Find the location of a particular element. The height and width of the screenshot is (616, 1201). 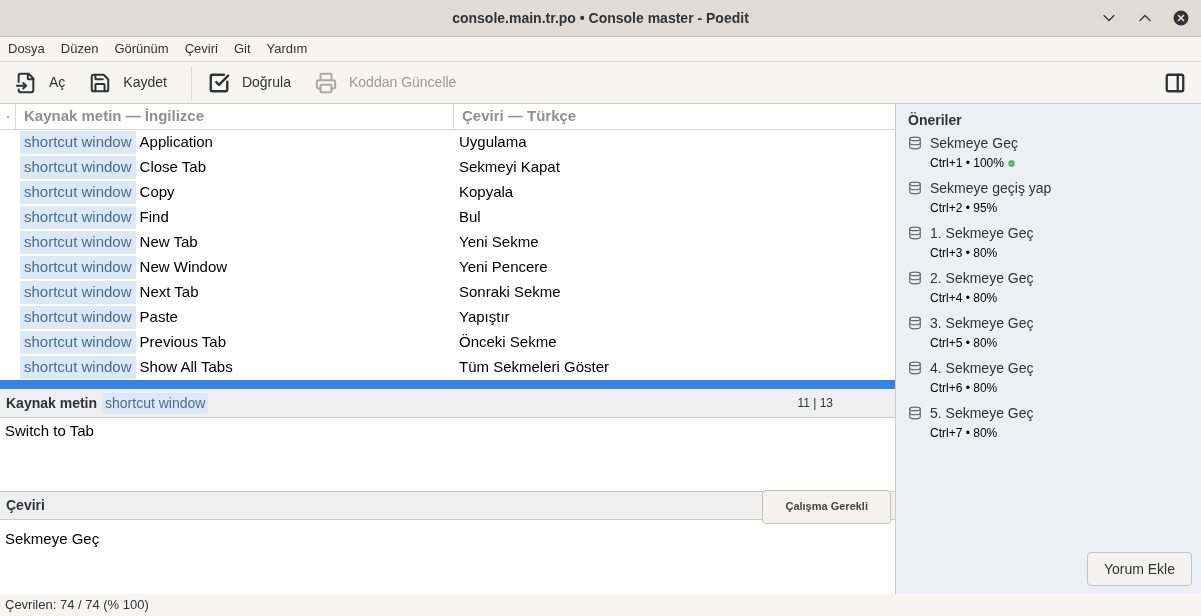

menu-item: Çeviri is located at coordinates (201, 49).